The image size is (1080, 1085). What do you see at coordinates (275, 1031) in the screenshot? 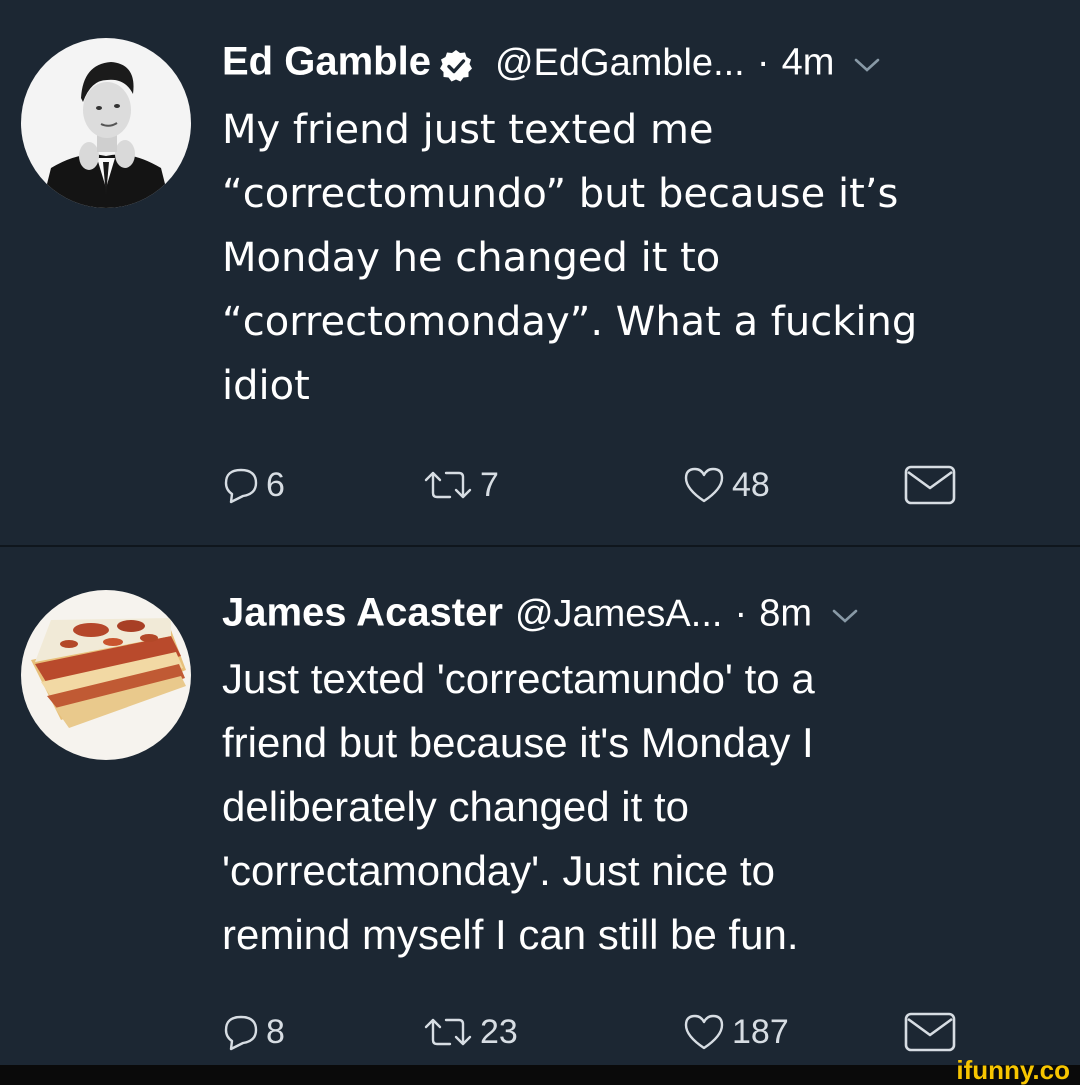
I see `reply-count: 8` at bounding box center [275, 1031].